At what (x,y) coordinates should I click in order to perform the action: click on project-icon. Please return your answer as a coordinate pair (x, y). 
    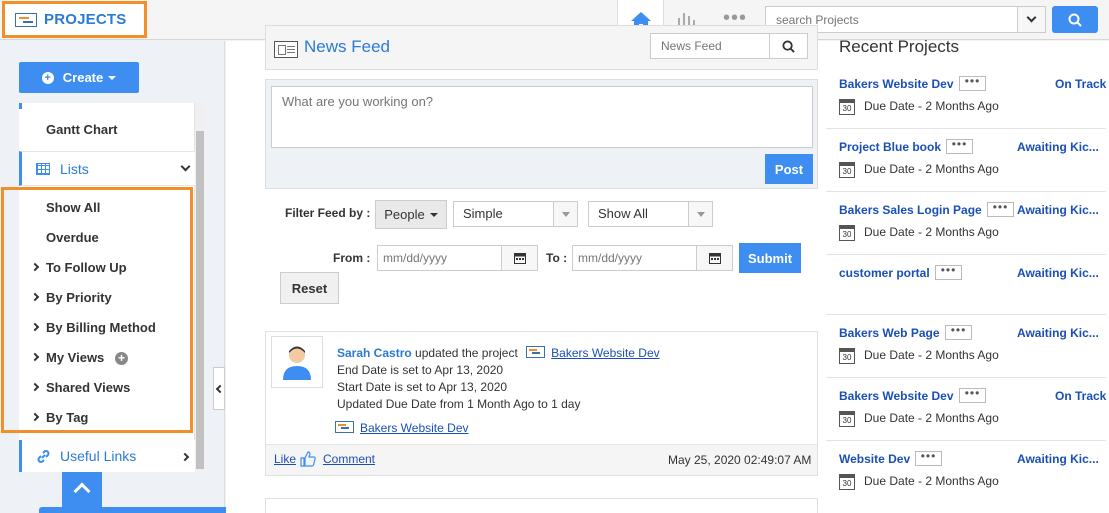
    Looking at the image, I should click on (536, 352).